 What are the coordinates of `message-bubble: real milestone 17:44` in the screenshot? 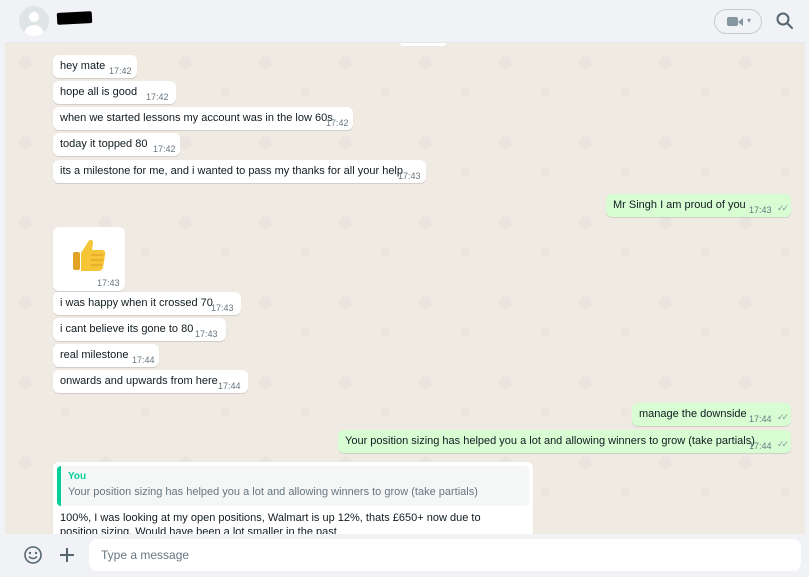 It's located at (106, 355).